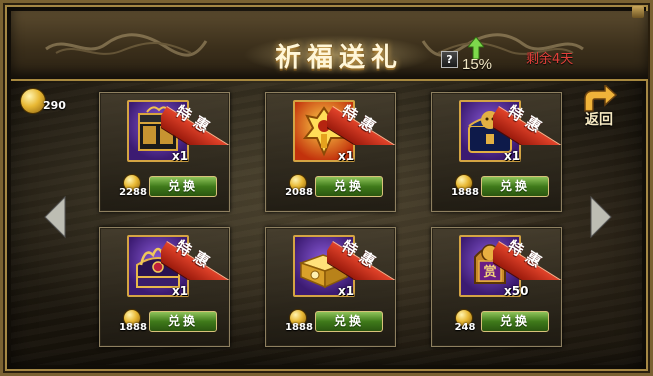  I want to click on item-card: 赏 特惠 x50 248 兑换, so click(497, 286).